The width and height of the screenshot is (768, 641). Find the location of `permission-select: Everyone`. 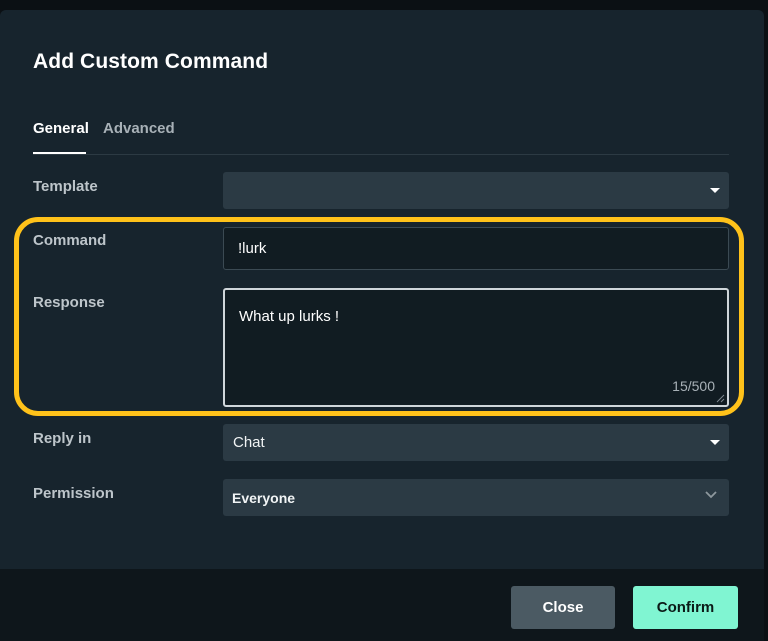

permission-select: Everyone is located at coordinates (476, 497).